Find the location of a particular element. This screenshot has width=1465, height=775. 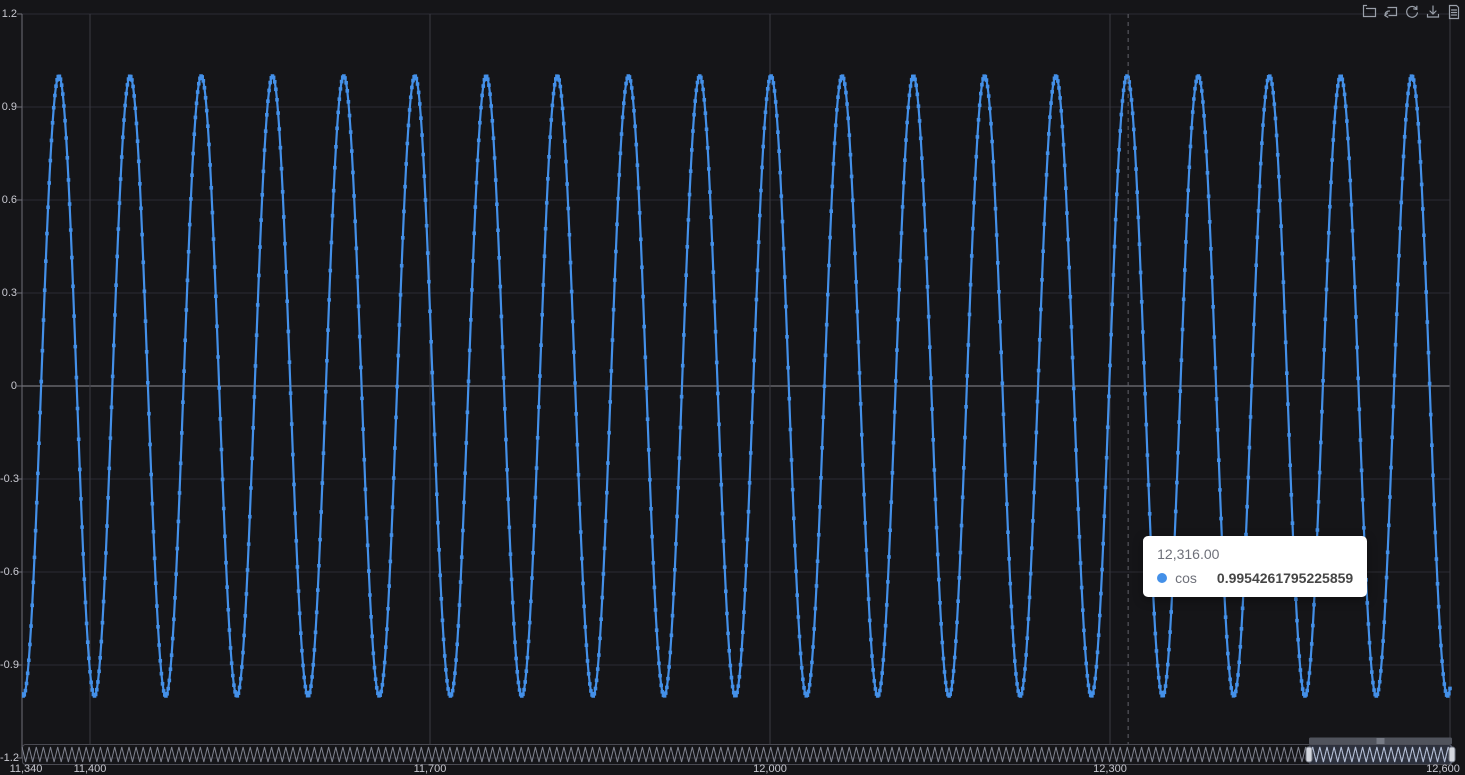

y-axis is located at coordinates (20, 386).